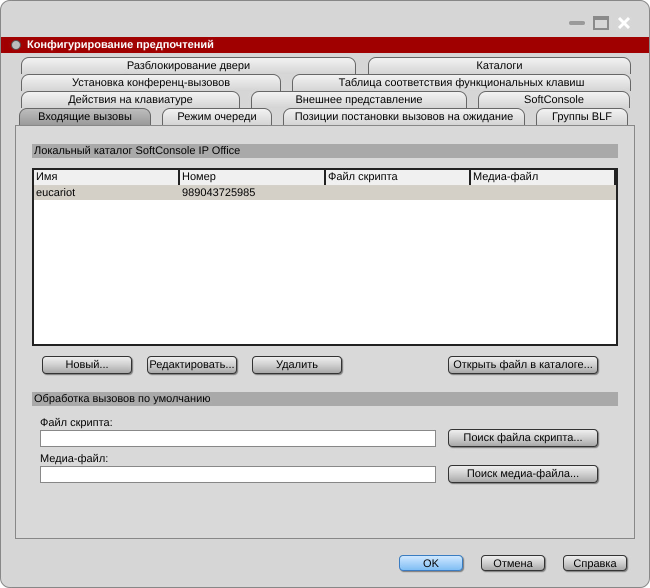 This screenshot has height=588, width=650. I want to click on close-icon, so click(624, 23).